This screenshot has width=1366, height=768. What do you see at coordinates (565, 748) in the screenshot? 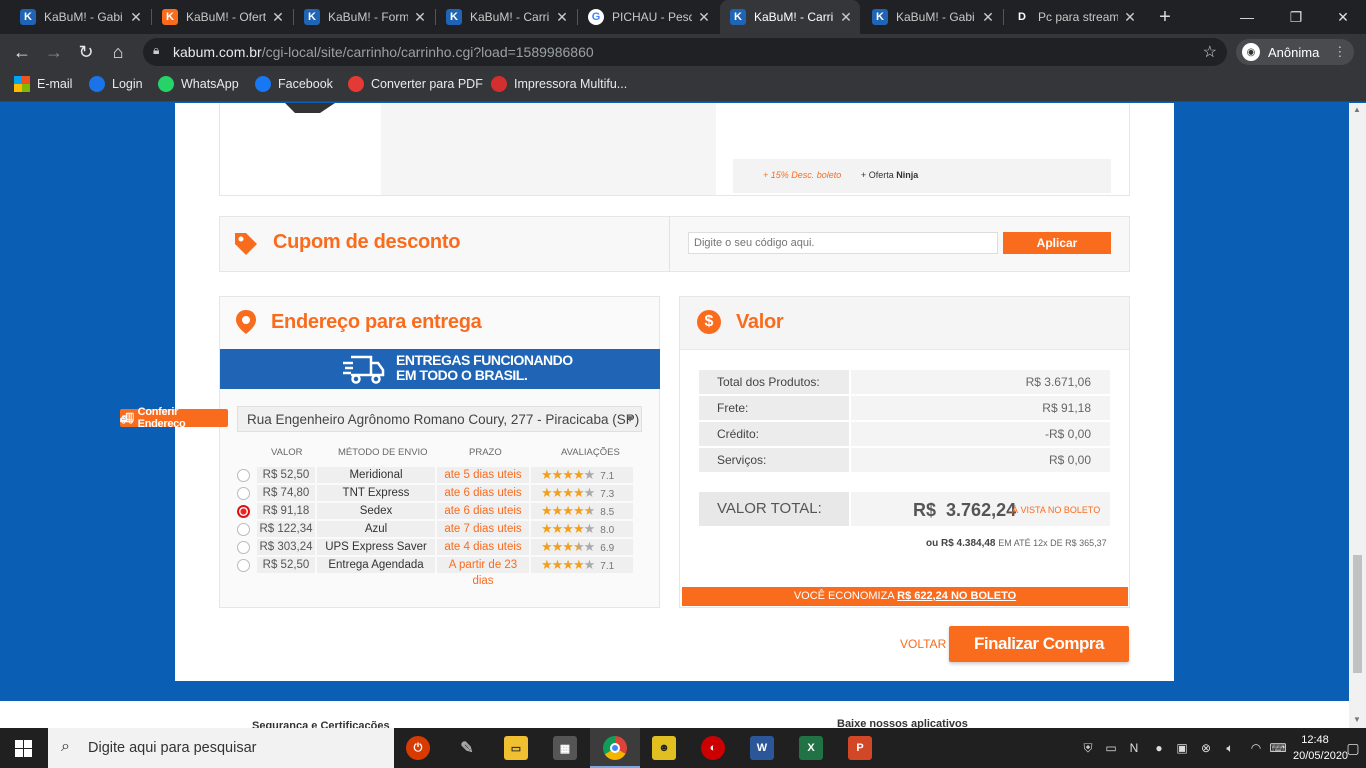
I see `calculator-icon: ▦` at bounding box center [565, 748].